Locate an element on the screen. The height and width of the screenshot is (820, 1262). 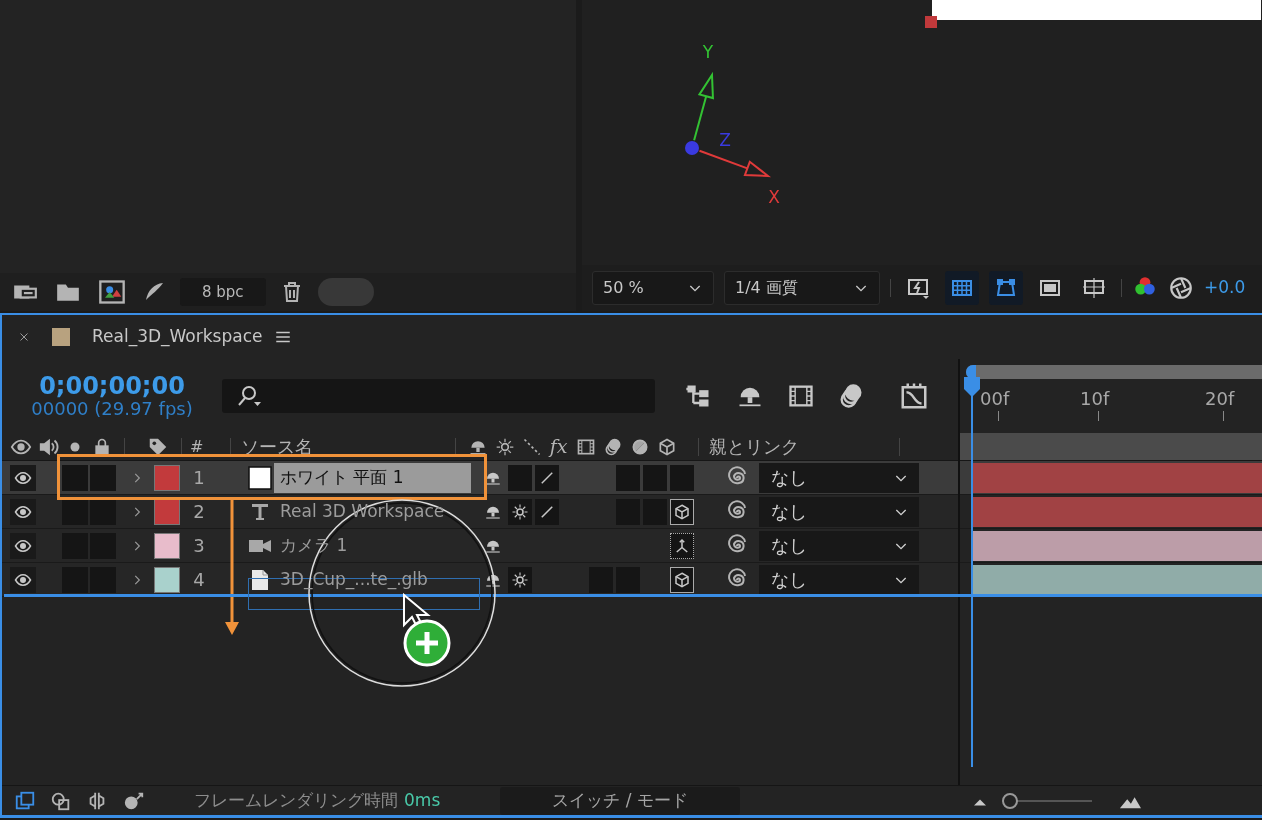
aperture-icon is located at coordinates (1181, 288).